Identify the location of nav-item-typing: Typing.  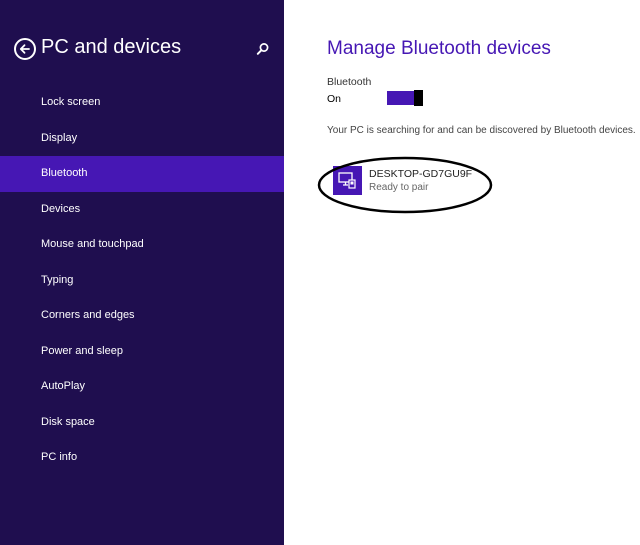
(142, 281).